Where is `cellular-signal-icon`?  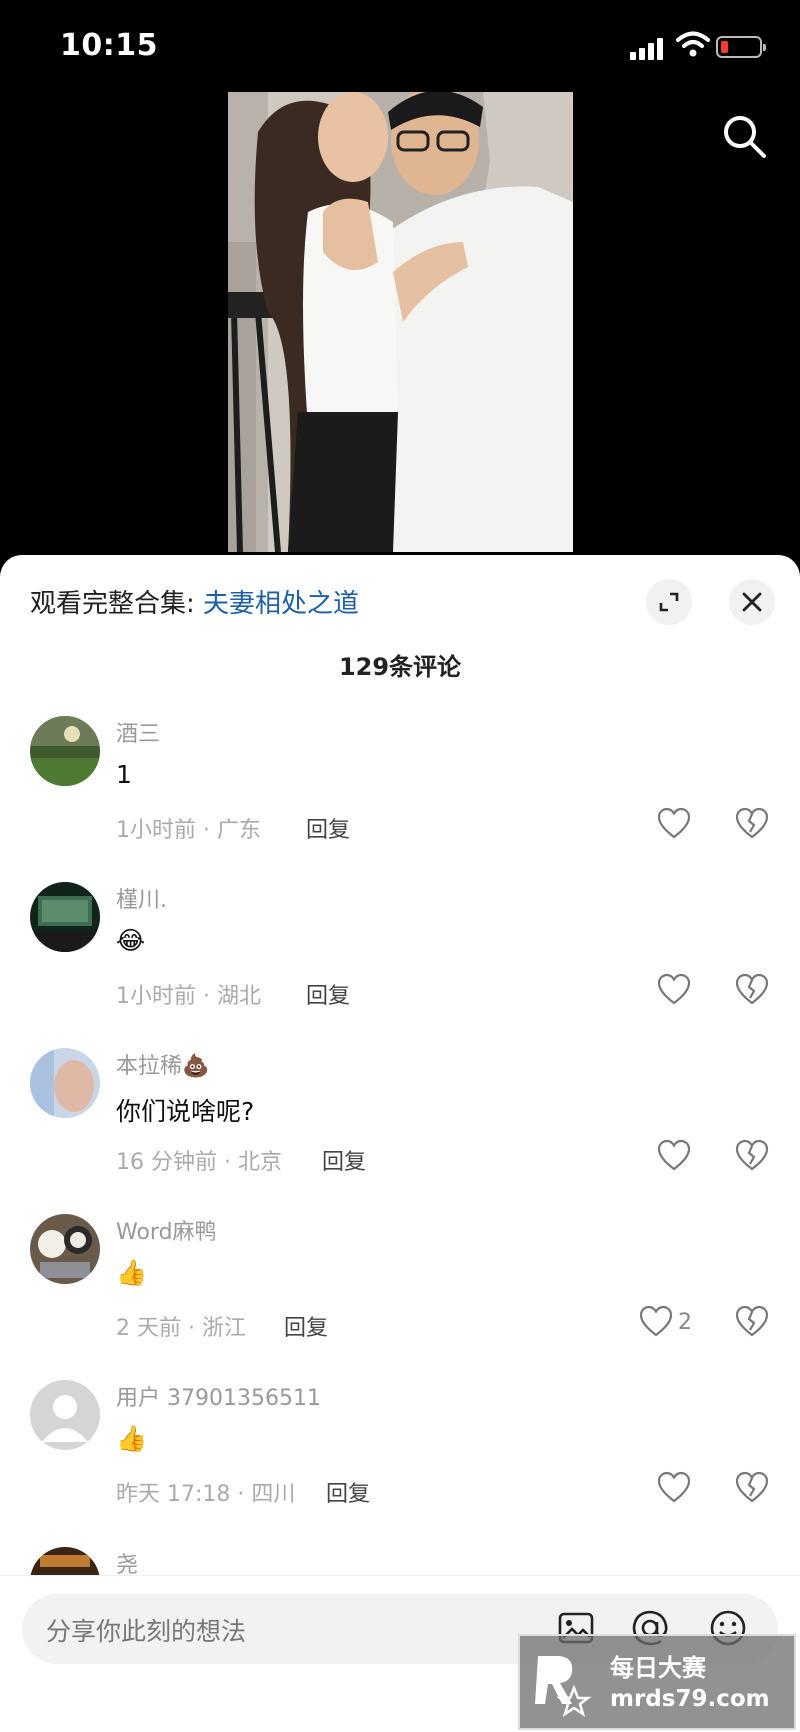
cellular-signal-icon is located at coordinates (648, 48).